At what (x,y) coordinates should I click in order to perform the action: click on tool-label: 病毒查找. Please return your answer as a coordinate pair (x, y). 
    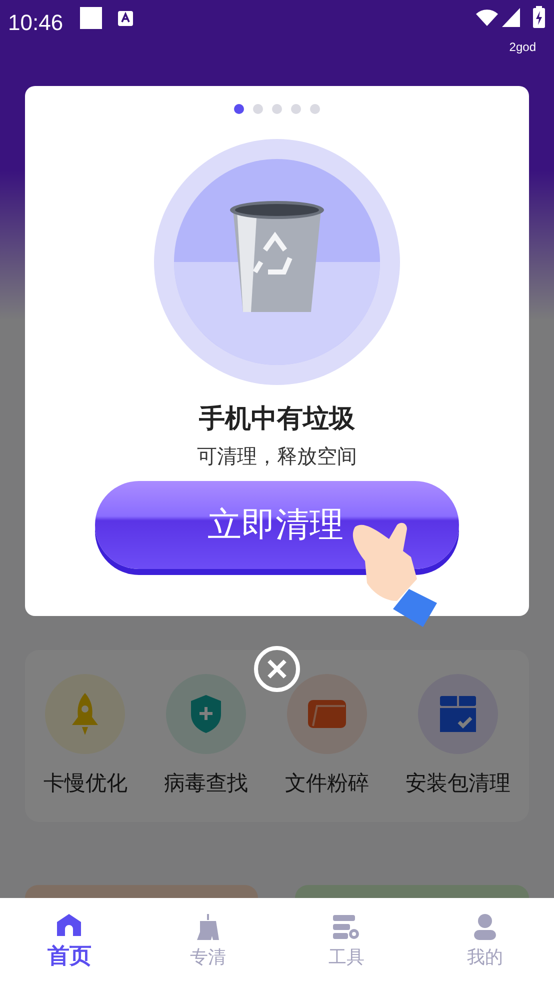
    Looking at the image, I should click on (206, 784).